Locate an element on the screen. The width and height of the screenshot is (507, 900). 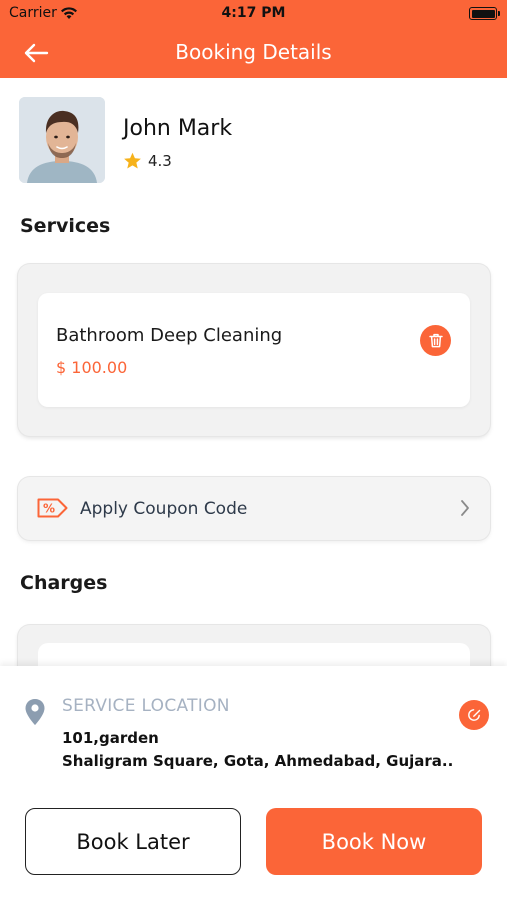
provider-name: John Mark is located at coordinates (178, 128).